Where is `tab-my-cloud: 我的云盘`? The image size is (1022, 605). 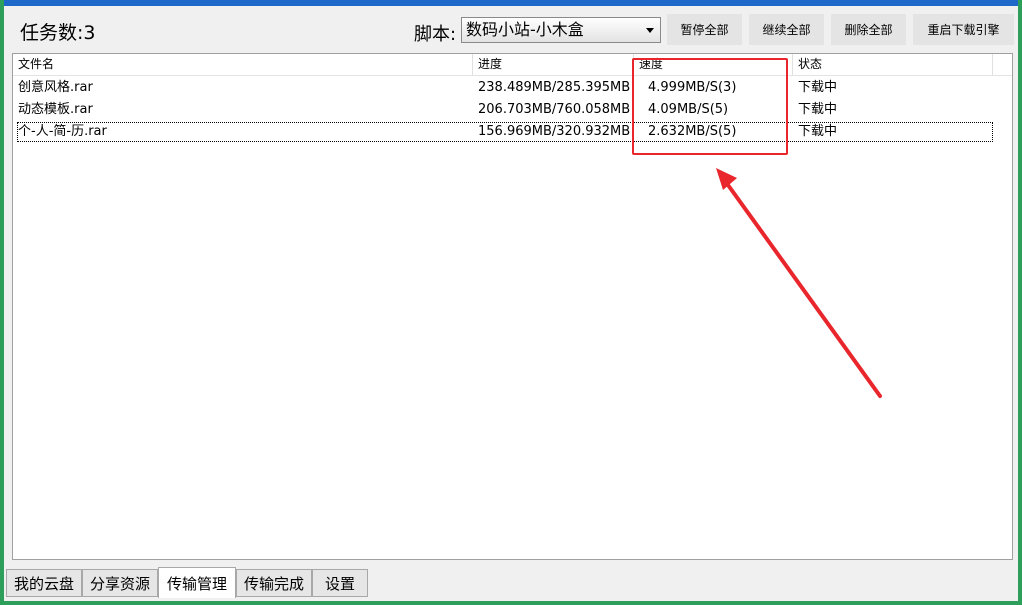 tab-my-cloud: 我的云盘 is located at coordinates (44, 583).